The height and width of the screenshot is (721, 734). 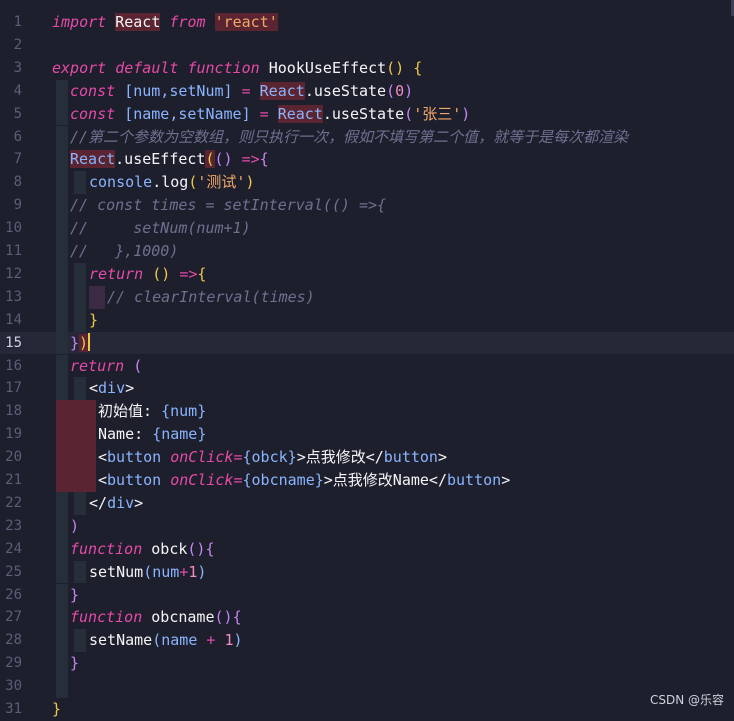 What do you see at coordinates (57, 709) in the screenshot?
I see `code-text: }` at bounding box center [57, 709].